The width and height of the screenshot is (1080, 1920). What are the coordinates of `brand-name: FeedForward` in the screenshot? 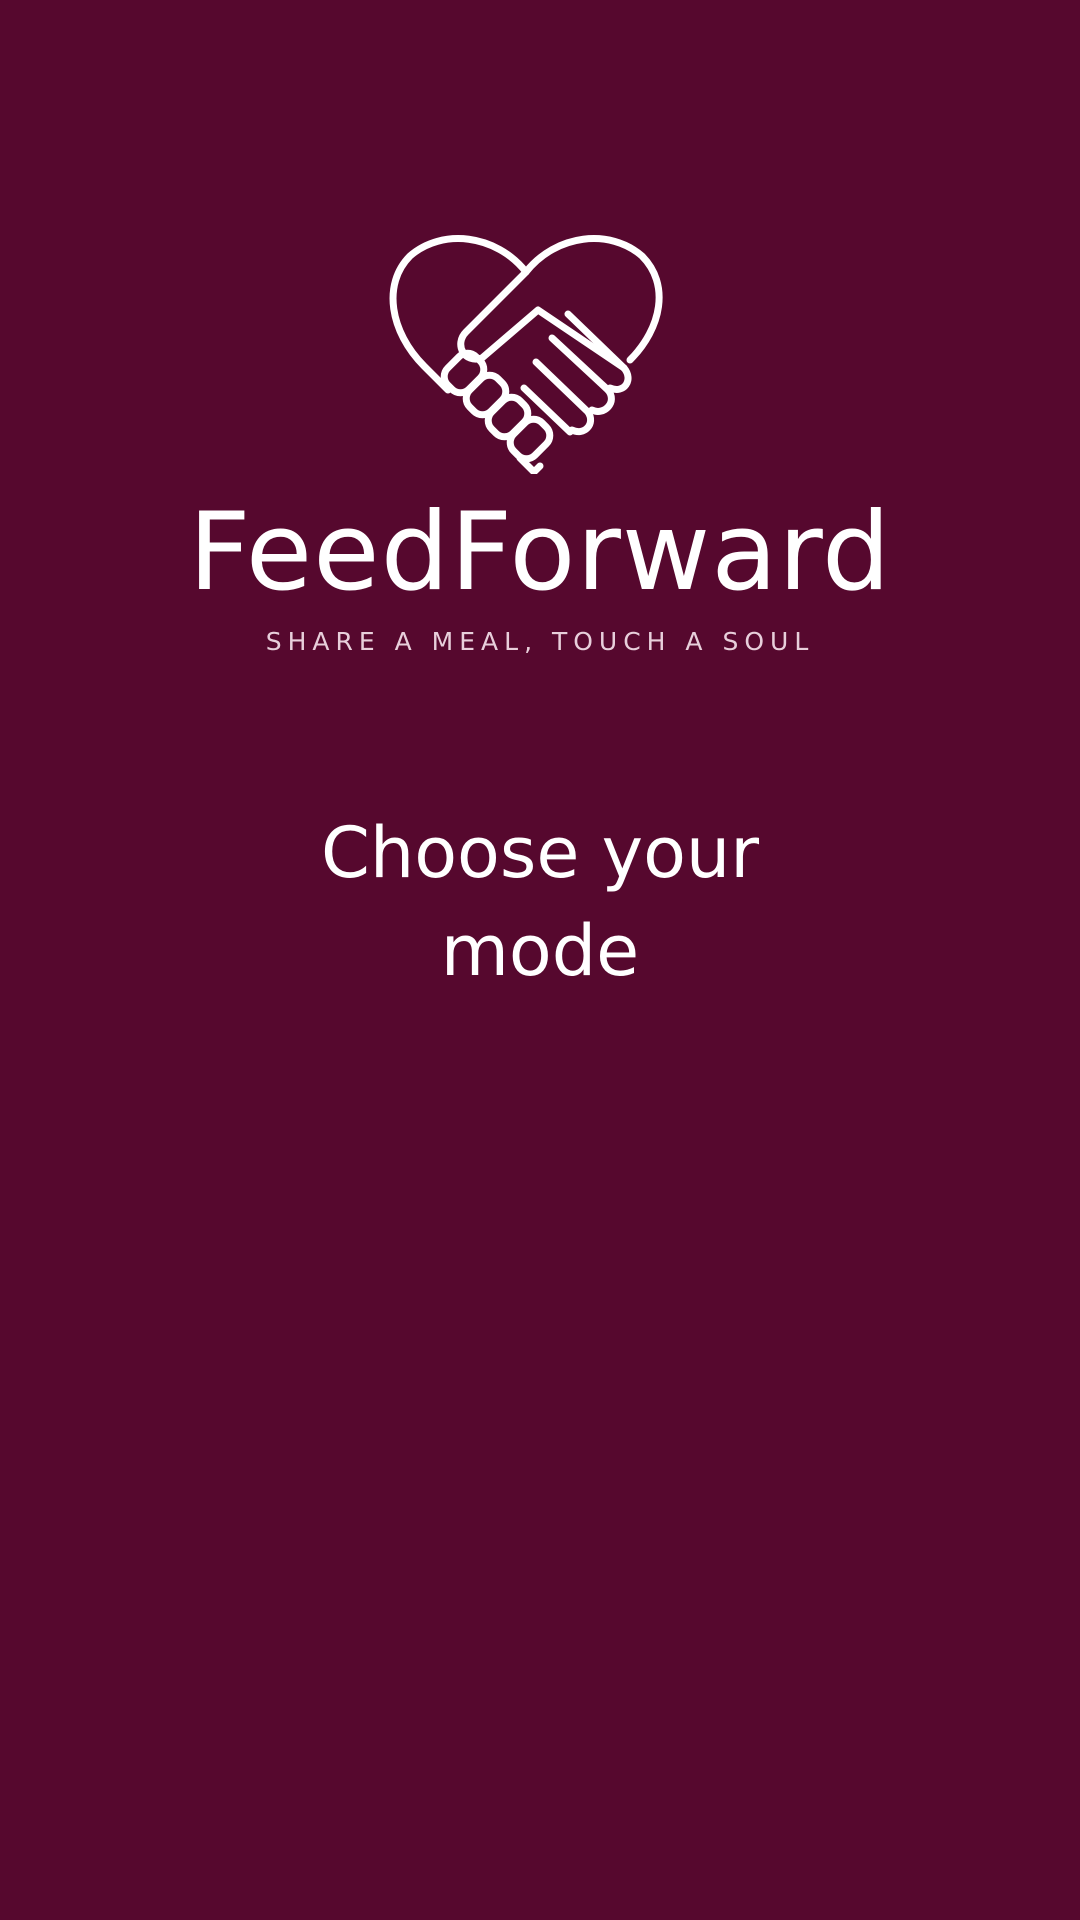 It's located at (540, 552).